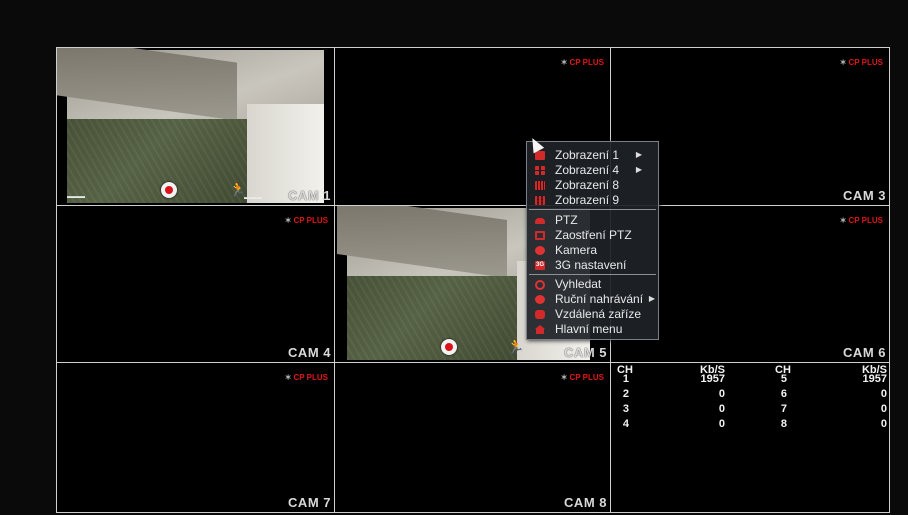 Image resolution: width=908 pixels, height=515 pixels. I want to click on view-4-icon, so click(540, 170).